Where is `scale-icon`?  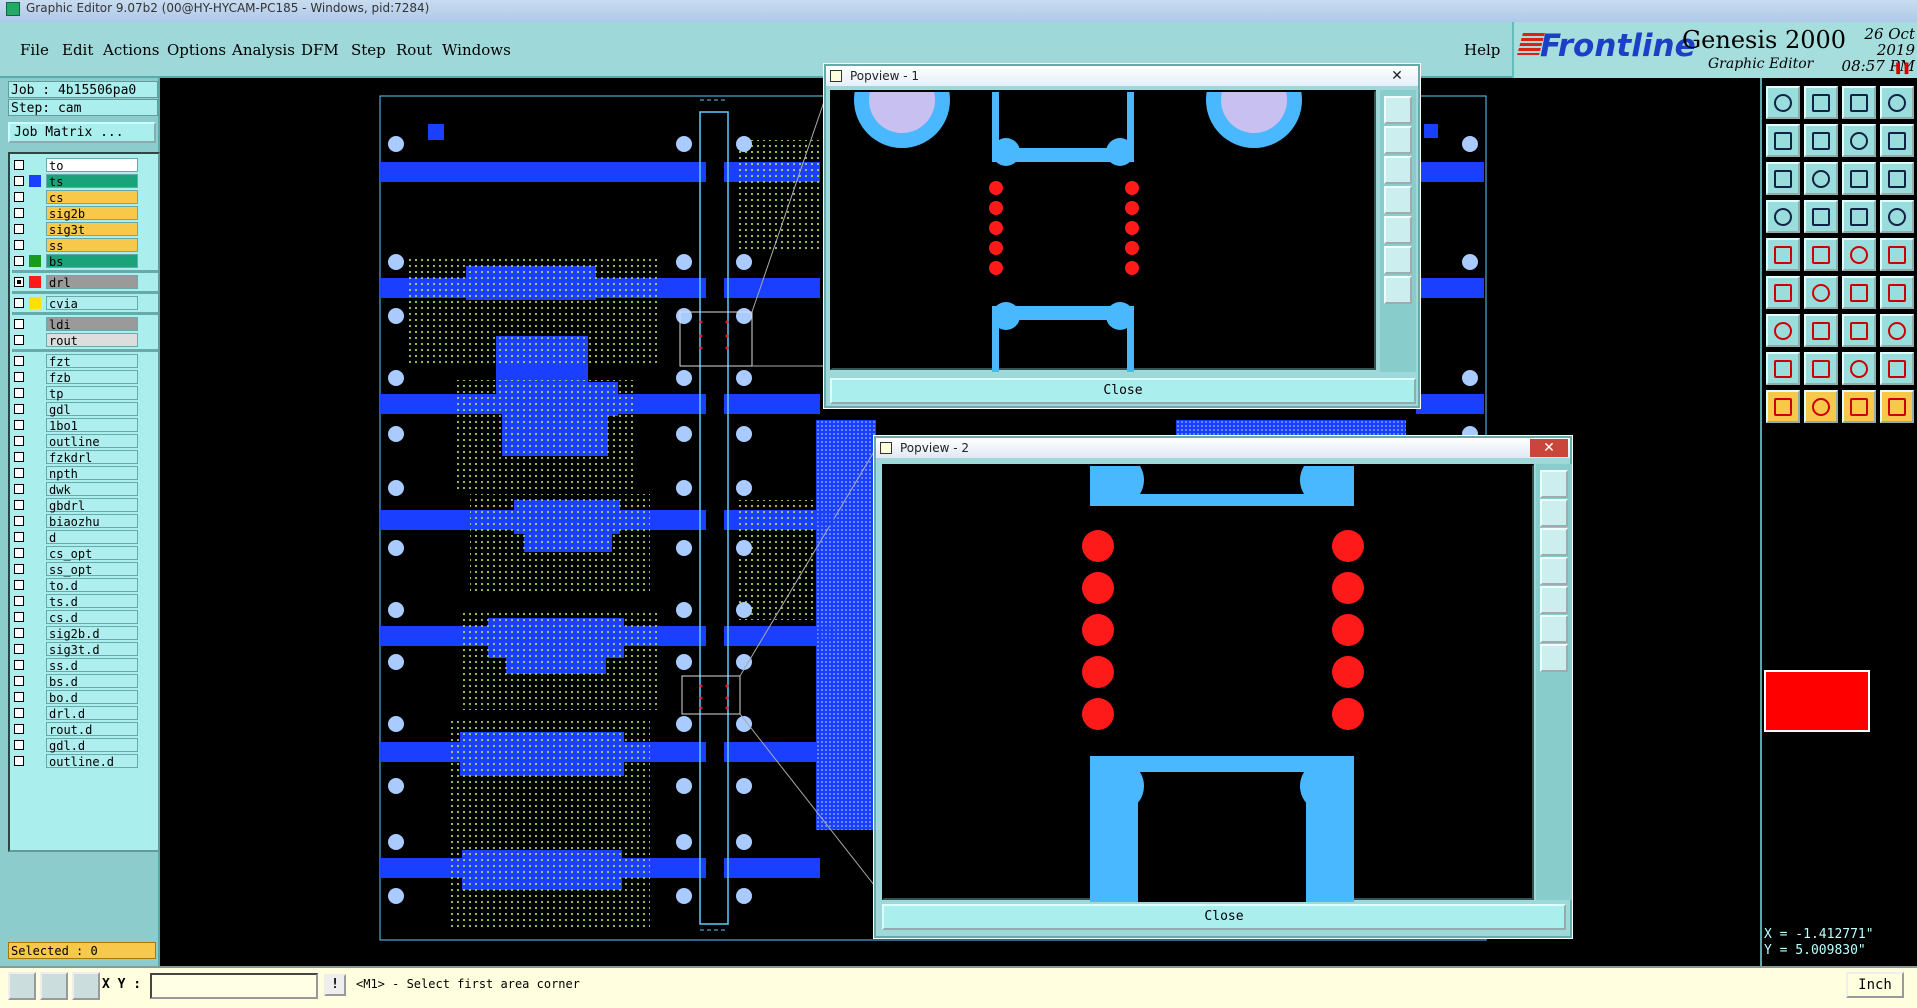
scale-icon is located at coordinates (1859, 178).